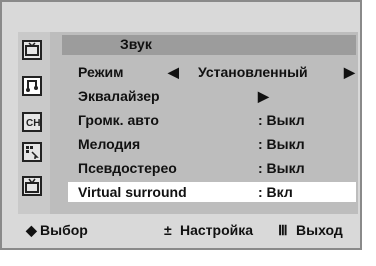 The image size is (376, 266). What do you see at coordinates (319, 230) in the screenshot?
I see `exit-label: Выход` at bounding box center [319, 230].